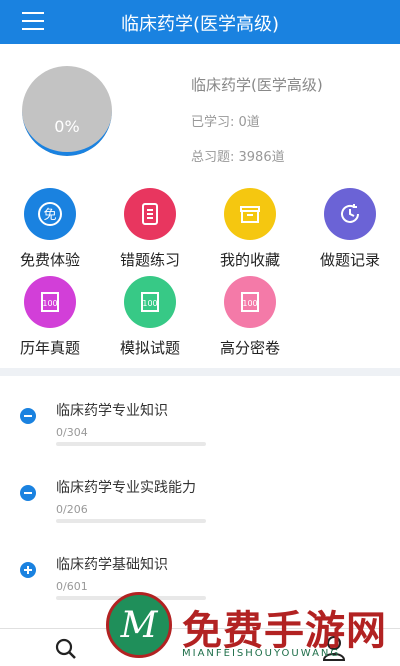 The image size is (400, 666). What do you see at coordinates (72, 509) in the screenshot?
I see `chapter-count: 0/206` at bounding box center [72, 509].